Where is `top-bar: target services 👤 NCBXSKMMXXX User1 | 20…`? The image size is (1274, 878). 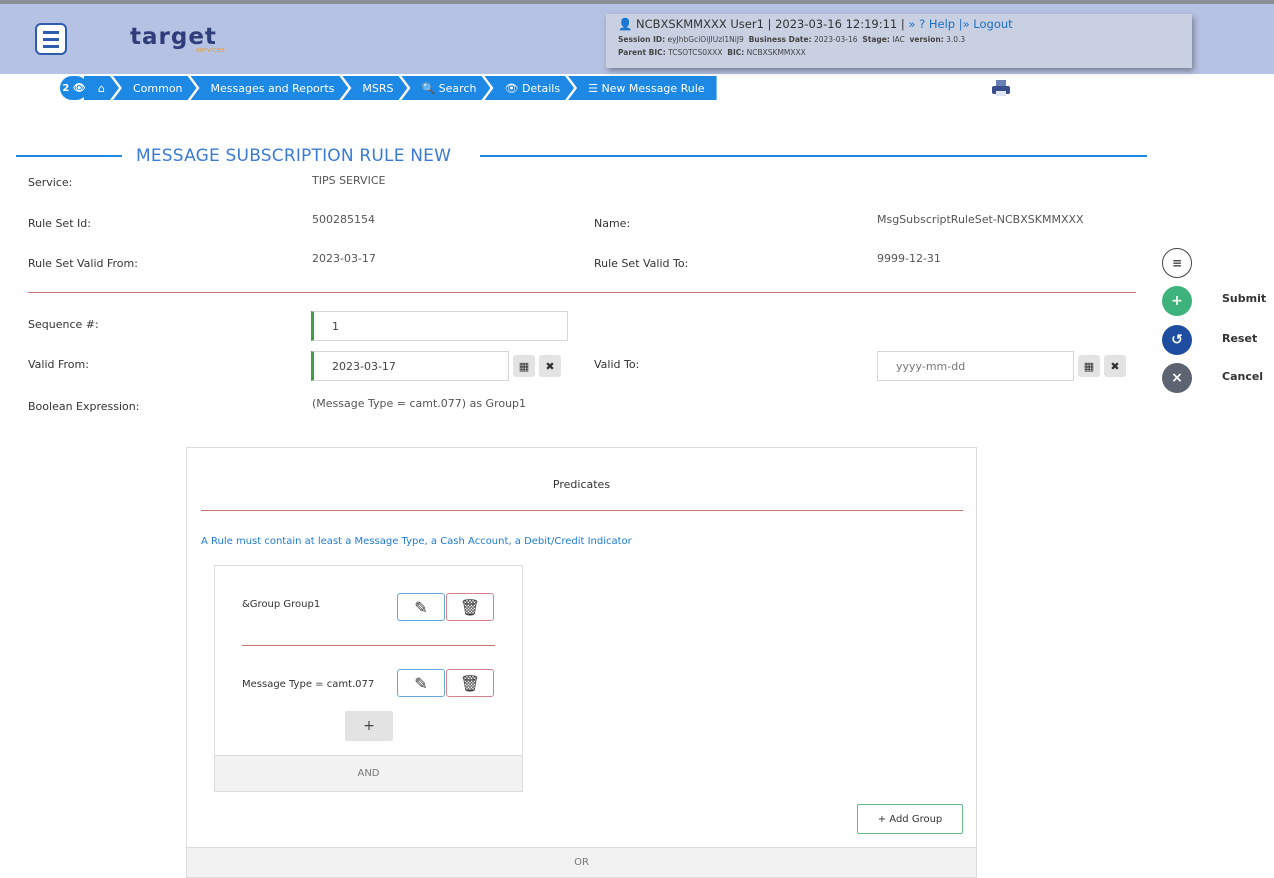 top-bar: target services 👤 NCBXSKMMXXX User1 | 20… is located at coordinates (637, 37).